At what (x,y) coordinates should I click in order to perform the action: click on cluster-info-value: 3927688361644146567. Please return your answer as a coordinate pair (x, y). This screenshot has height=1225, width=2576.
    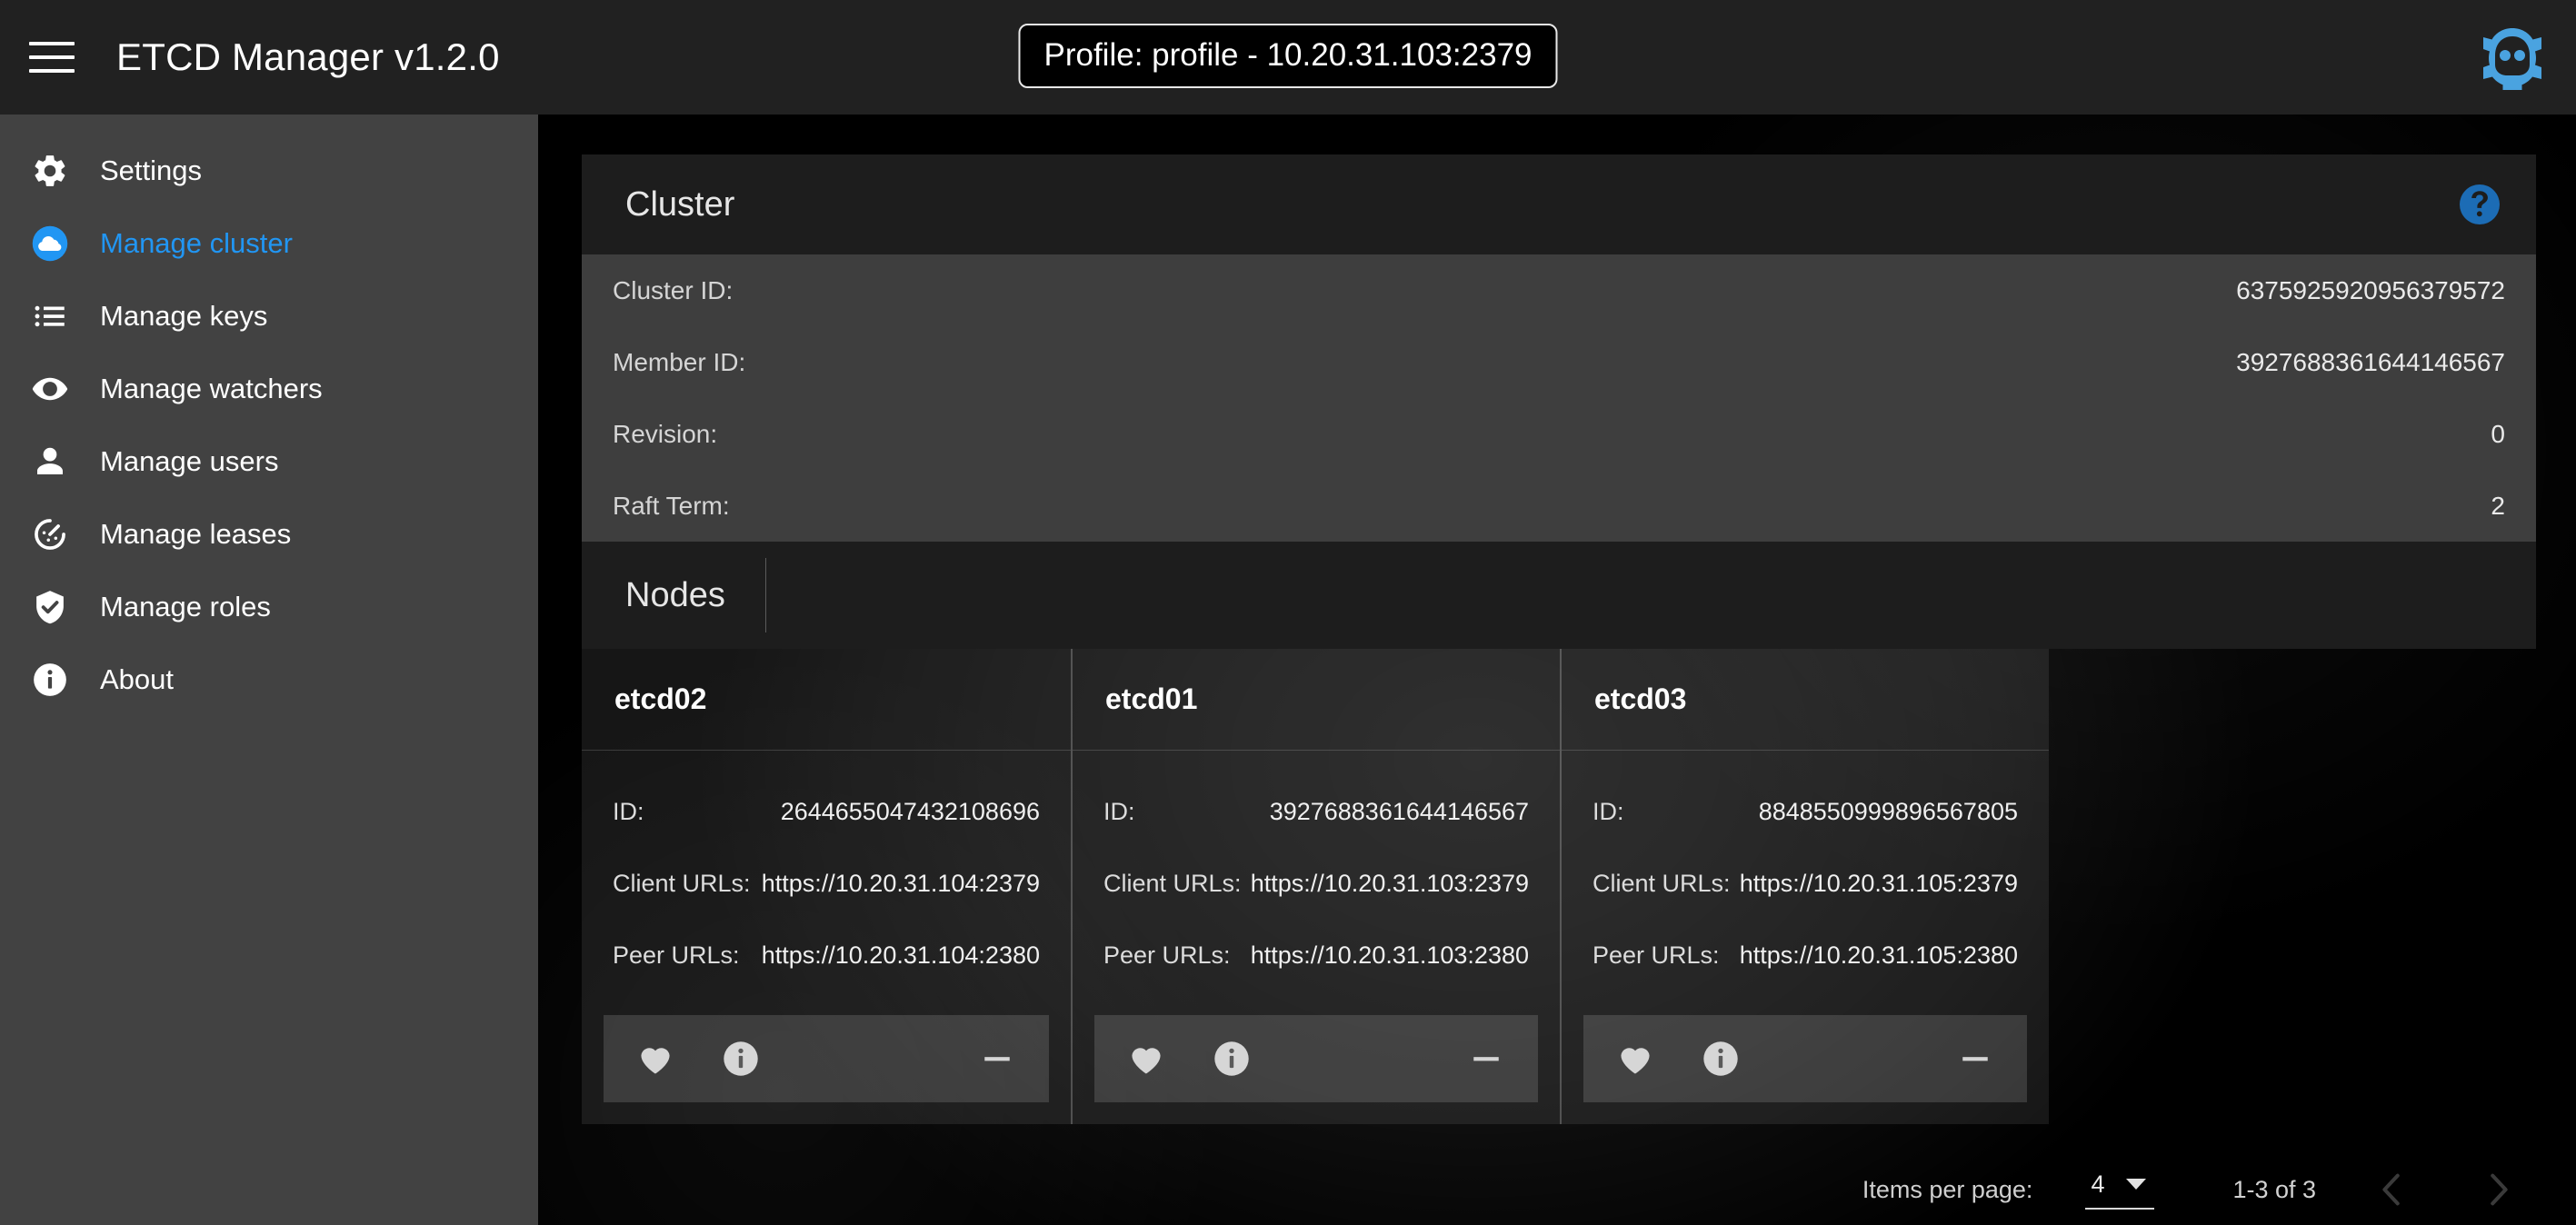
    Looking at the image, I should click on (2370, 362).